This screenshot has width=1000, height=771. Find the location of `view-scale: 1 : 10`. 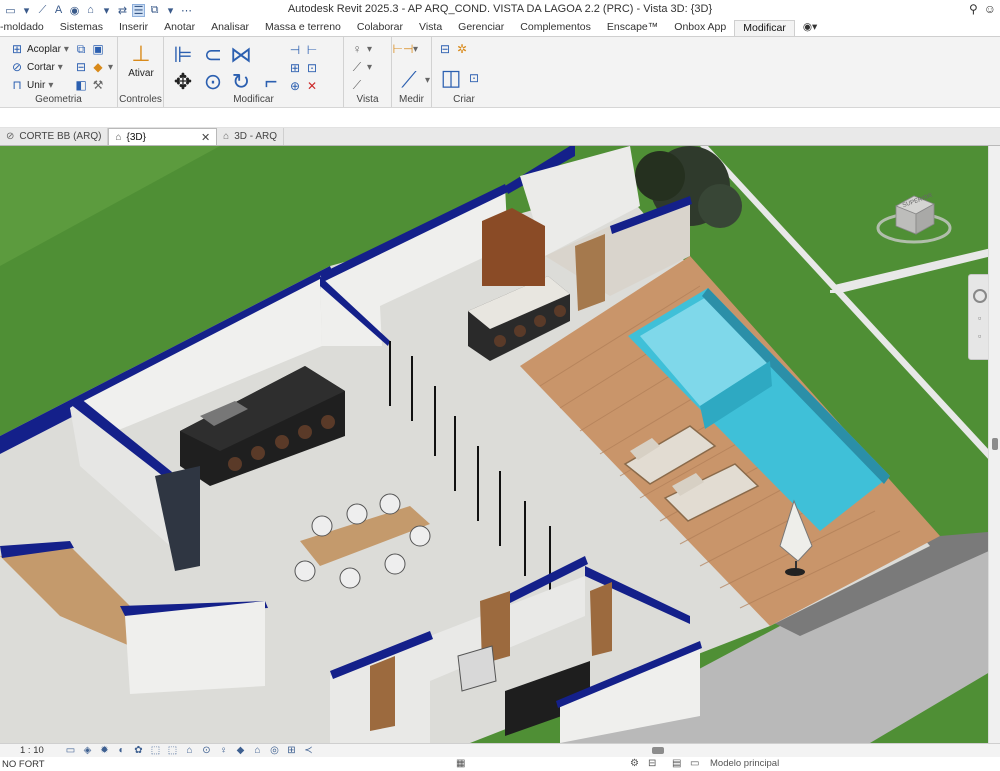

view-scale: 1 : 10 is located at coordinates (31, 750).